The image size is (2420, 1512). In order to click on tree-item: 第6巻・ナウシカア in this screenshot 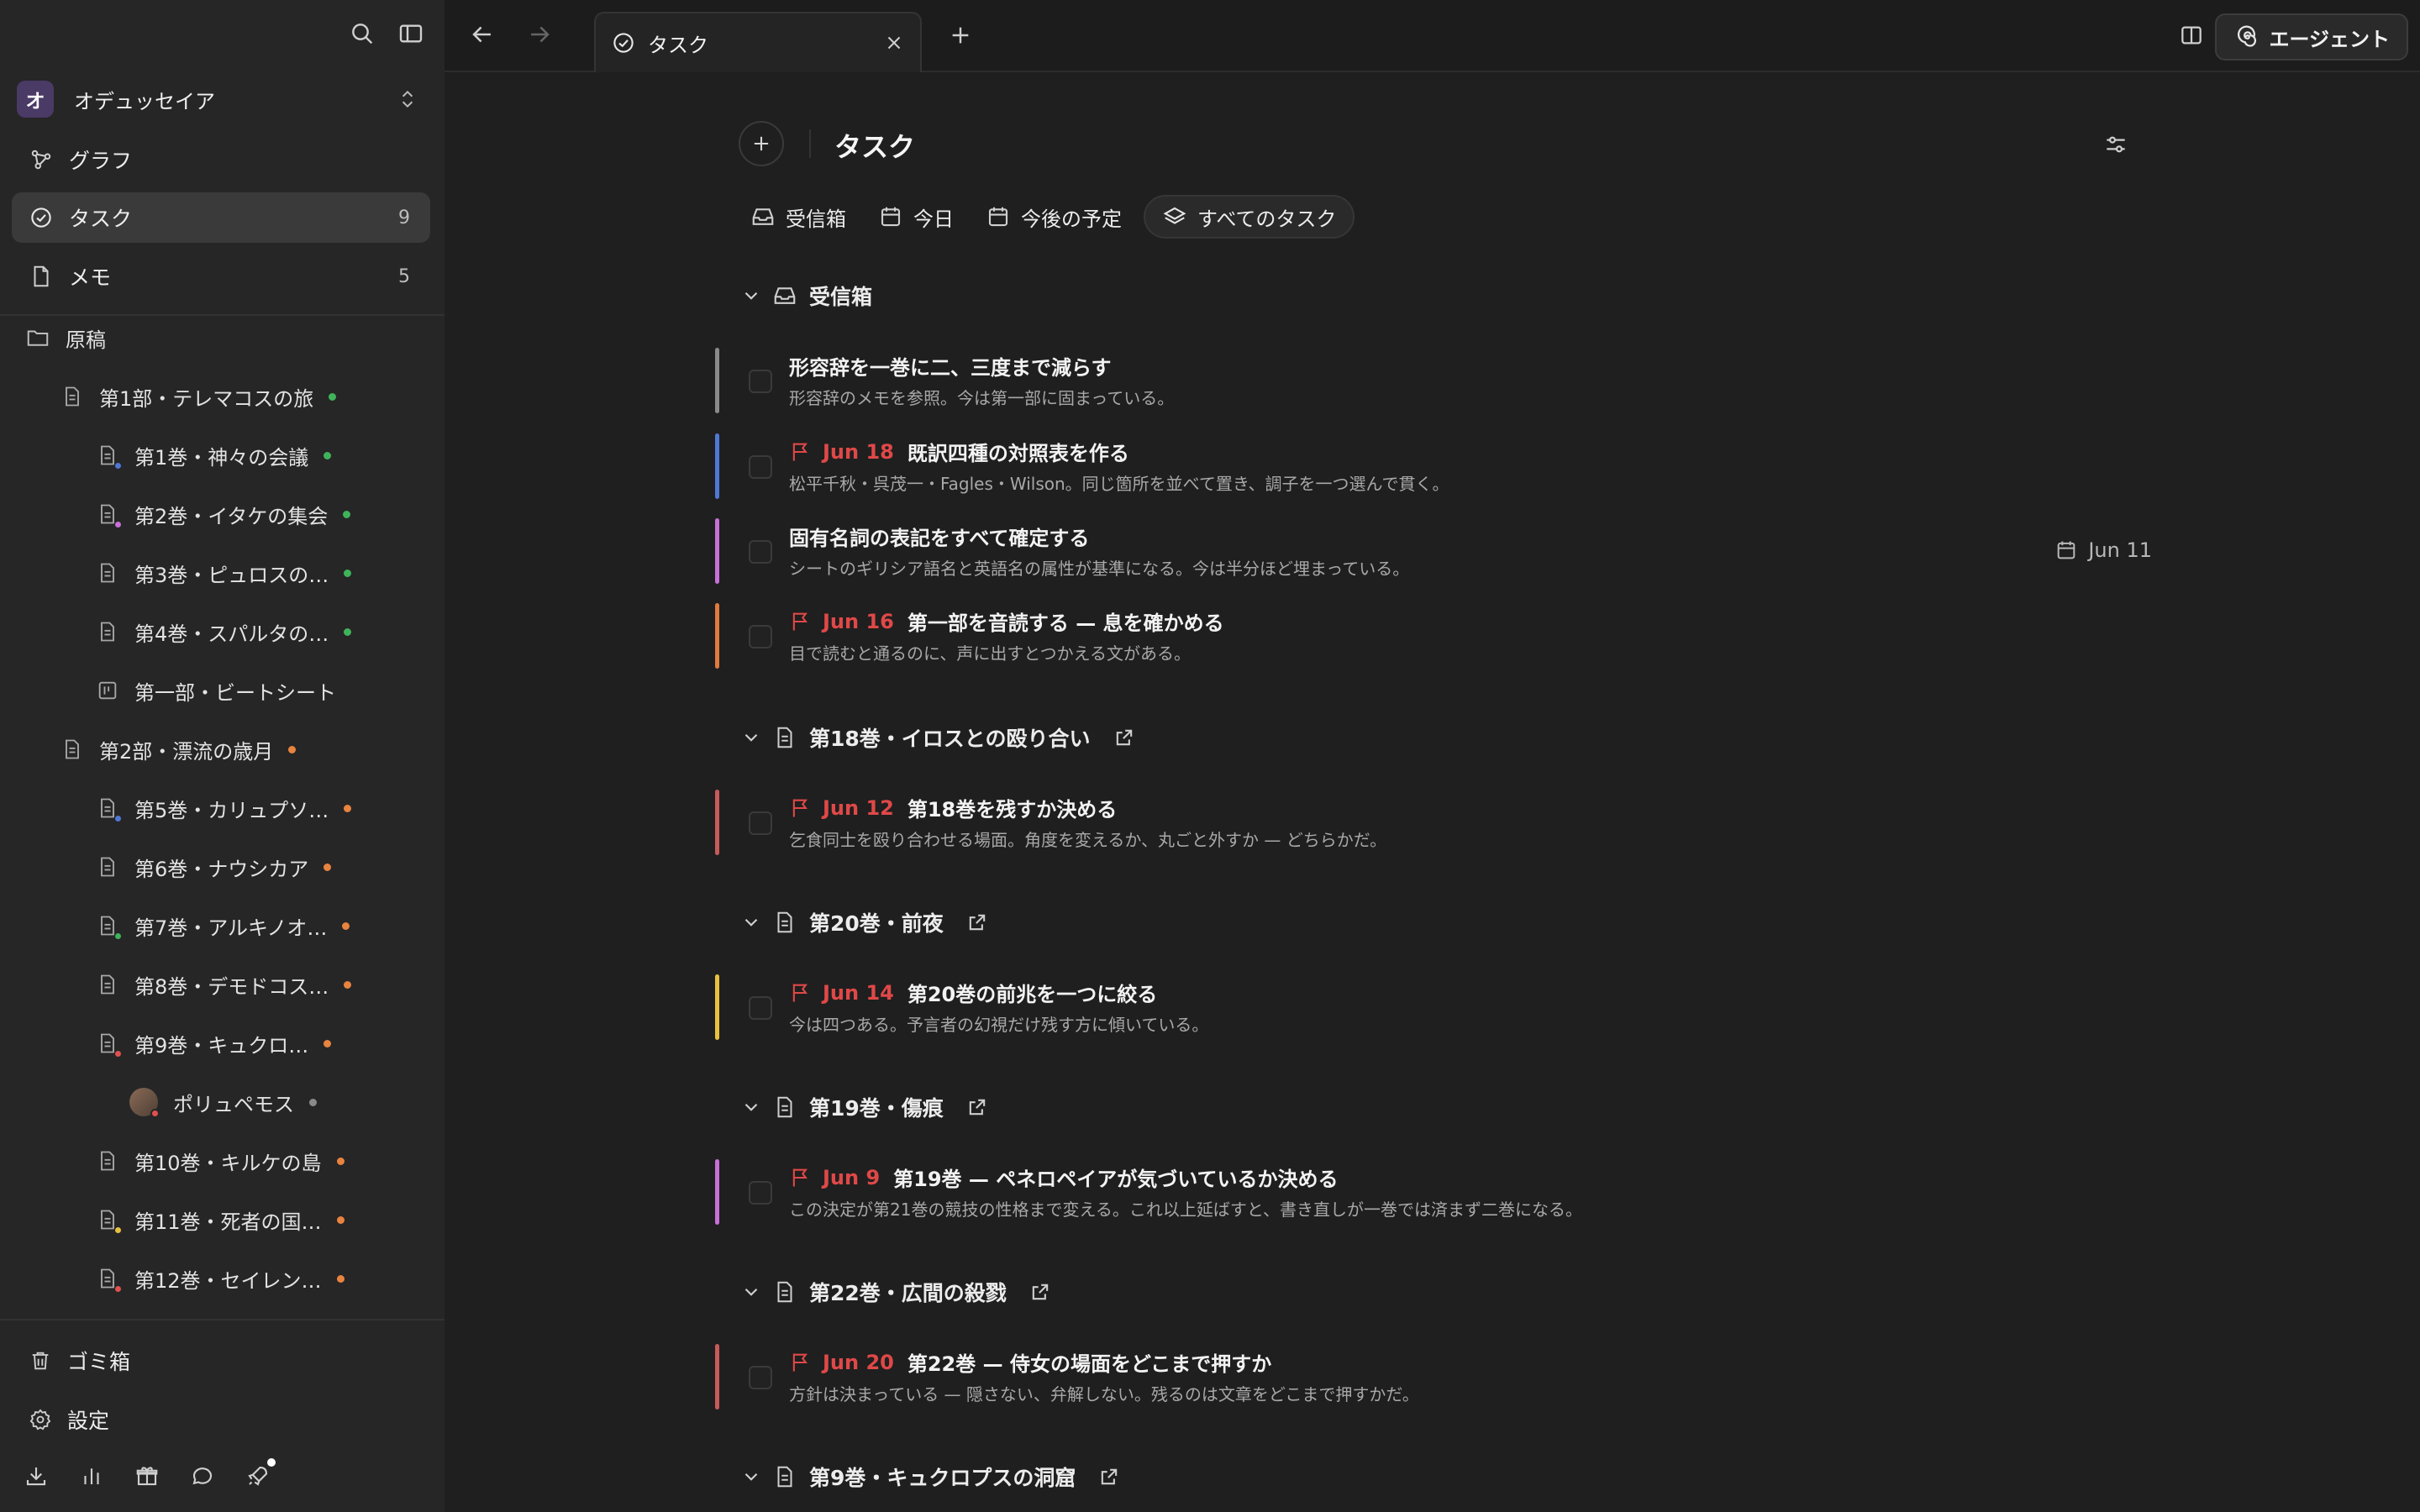, I will do `click(214, 867)`.